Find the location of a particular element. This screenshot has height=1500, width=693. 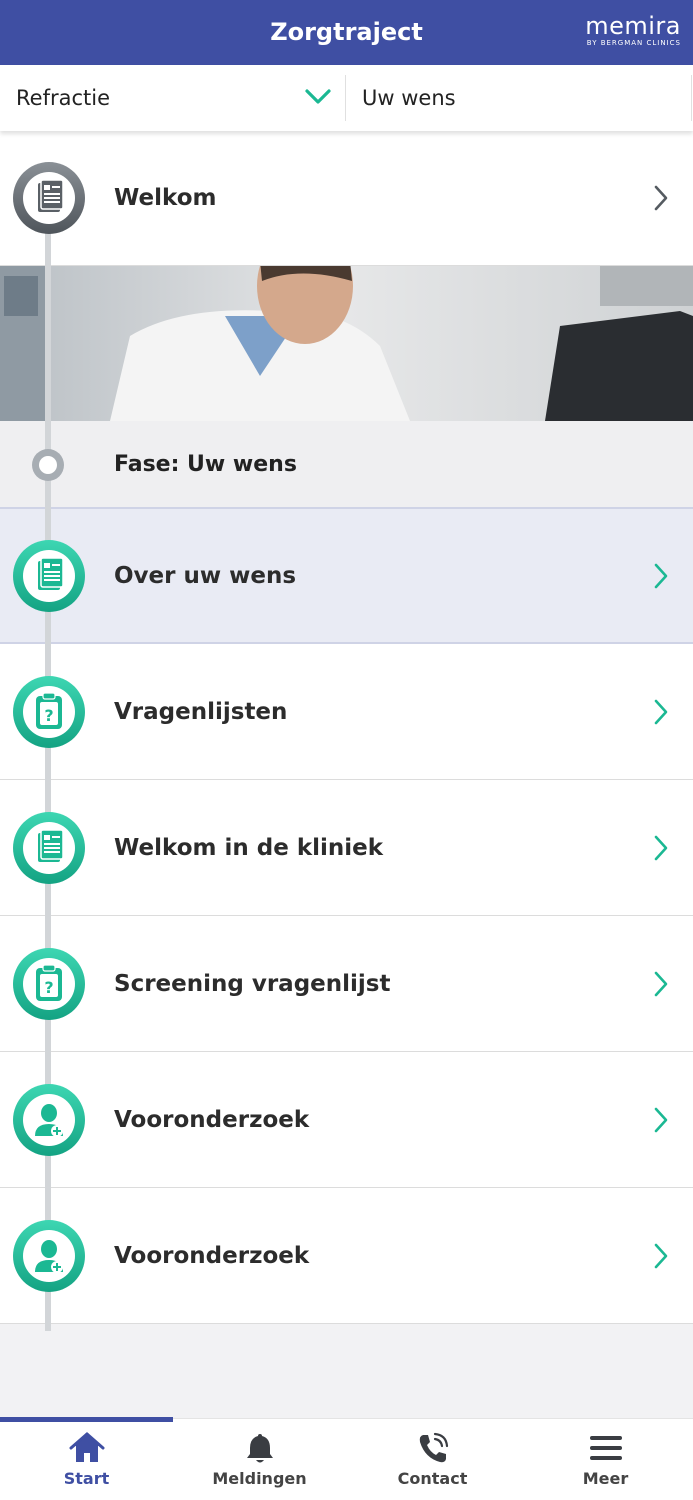

brand-logo: memira BY BERGMAN CLINICS is located at coordinates (631, 30).